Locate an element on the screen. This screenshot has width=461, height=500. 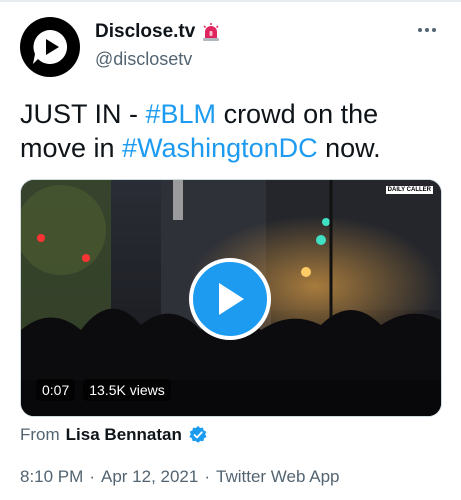
video-duration: 0:07 is located at coordinates (56, 390).